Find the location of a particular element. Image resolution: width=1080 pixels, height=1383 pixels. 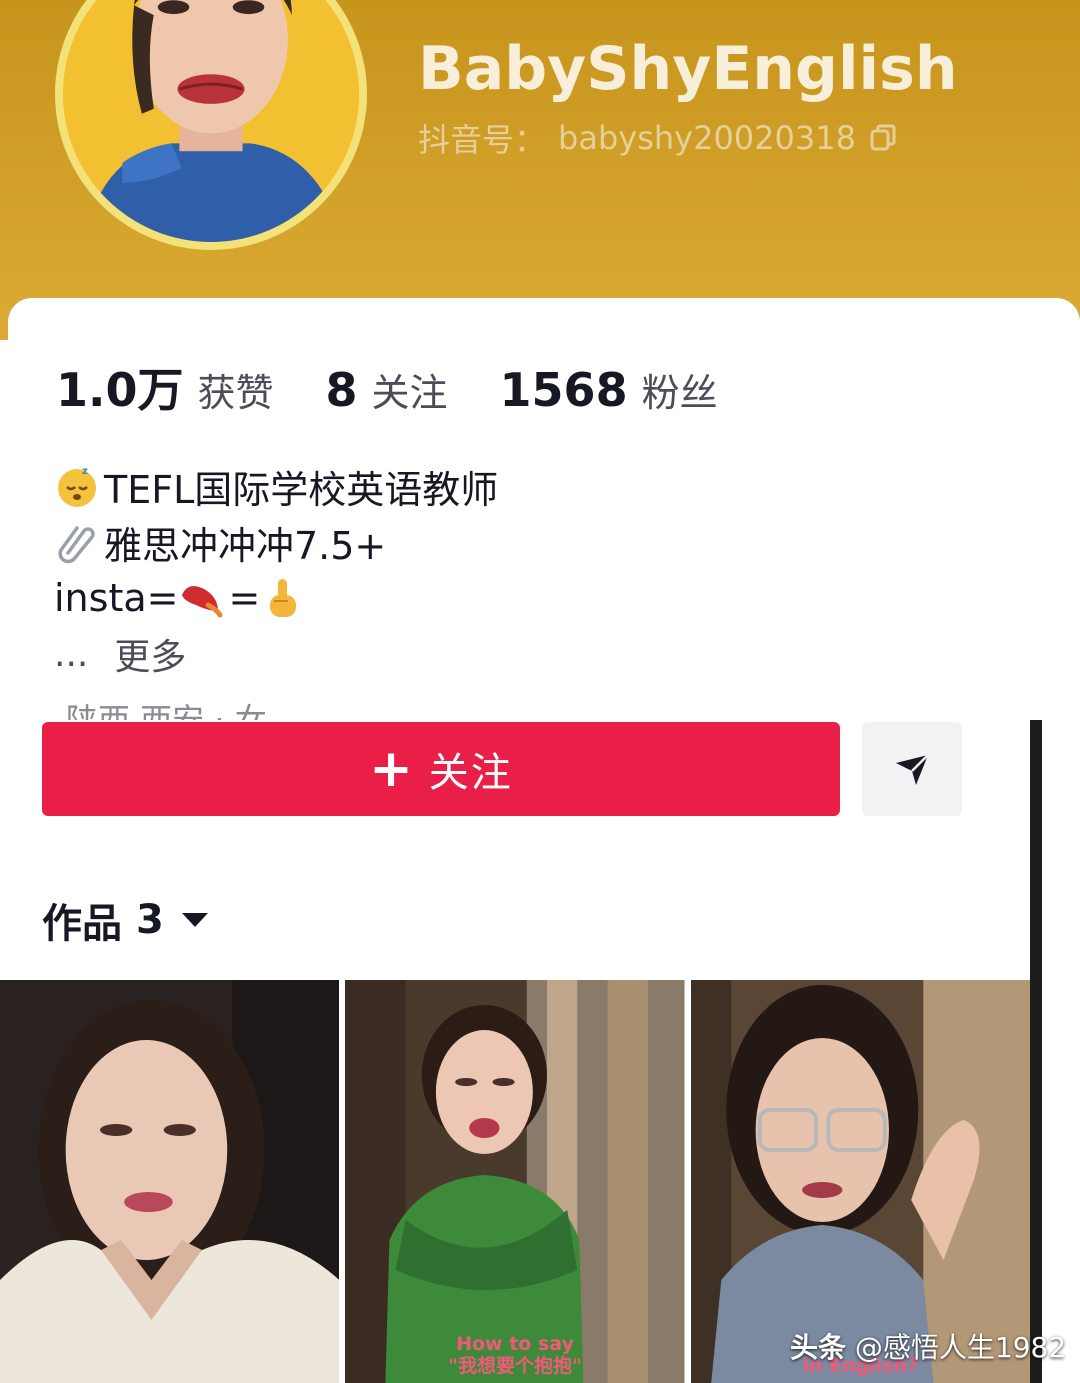

tab-works-count: 3 is located at coordinates (150, 920).